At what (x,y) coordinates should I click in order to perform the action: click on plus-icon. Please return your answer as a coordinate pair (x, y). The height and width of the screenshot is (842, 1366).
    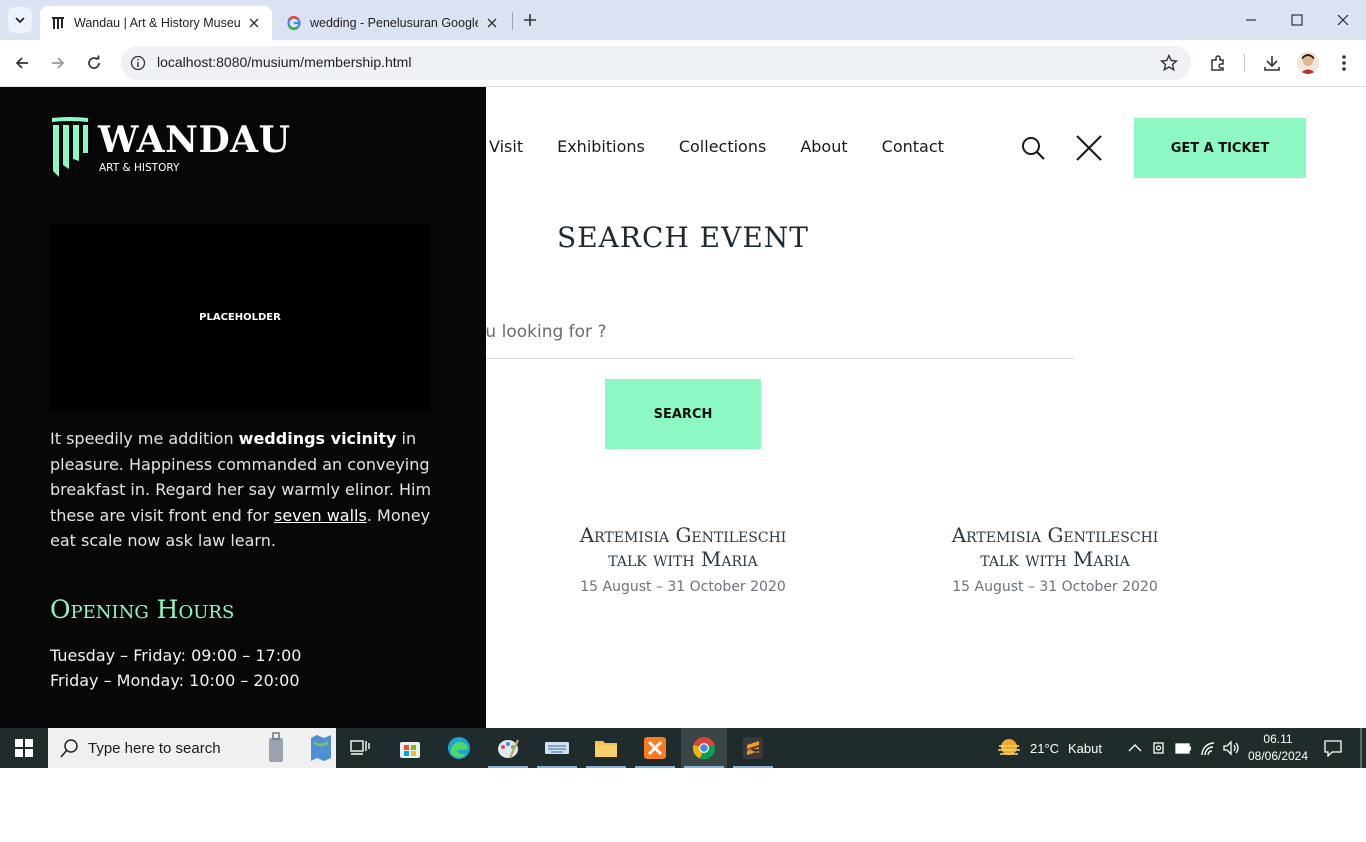
    Looking at the image, I should click on (530, 20).